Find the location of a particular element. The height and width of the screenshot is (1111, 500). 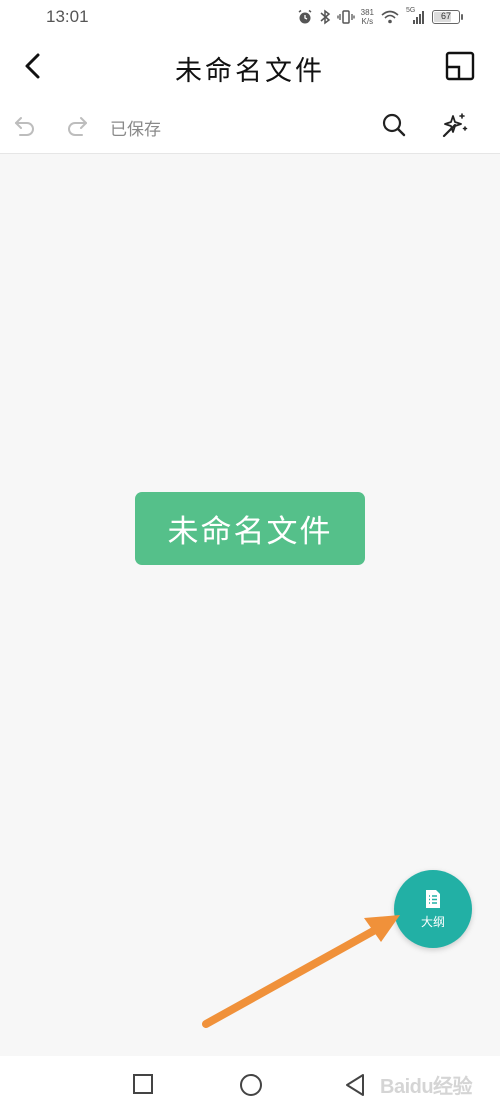

redo-button is located at coordinates (77, 125).